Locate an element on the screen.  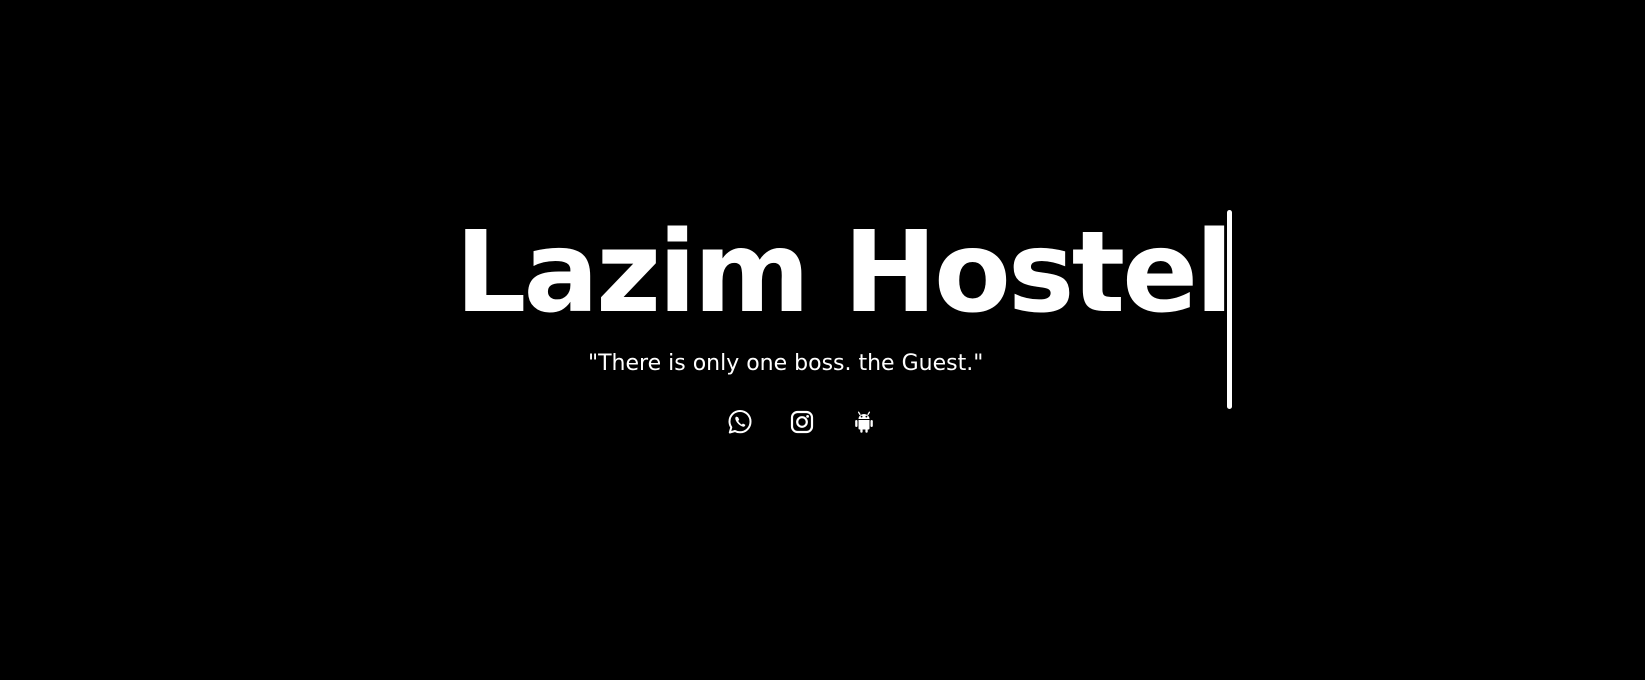
whatsapp-link is located at coordinates (740, 422).